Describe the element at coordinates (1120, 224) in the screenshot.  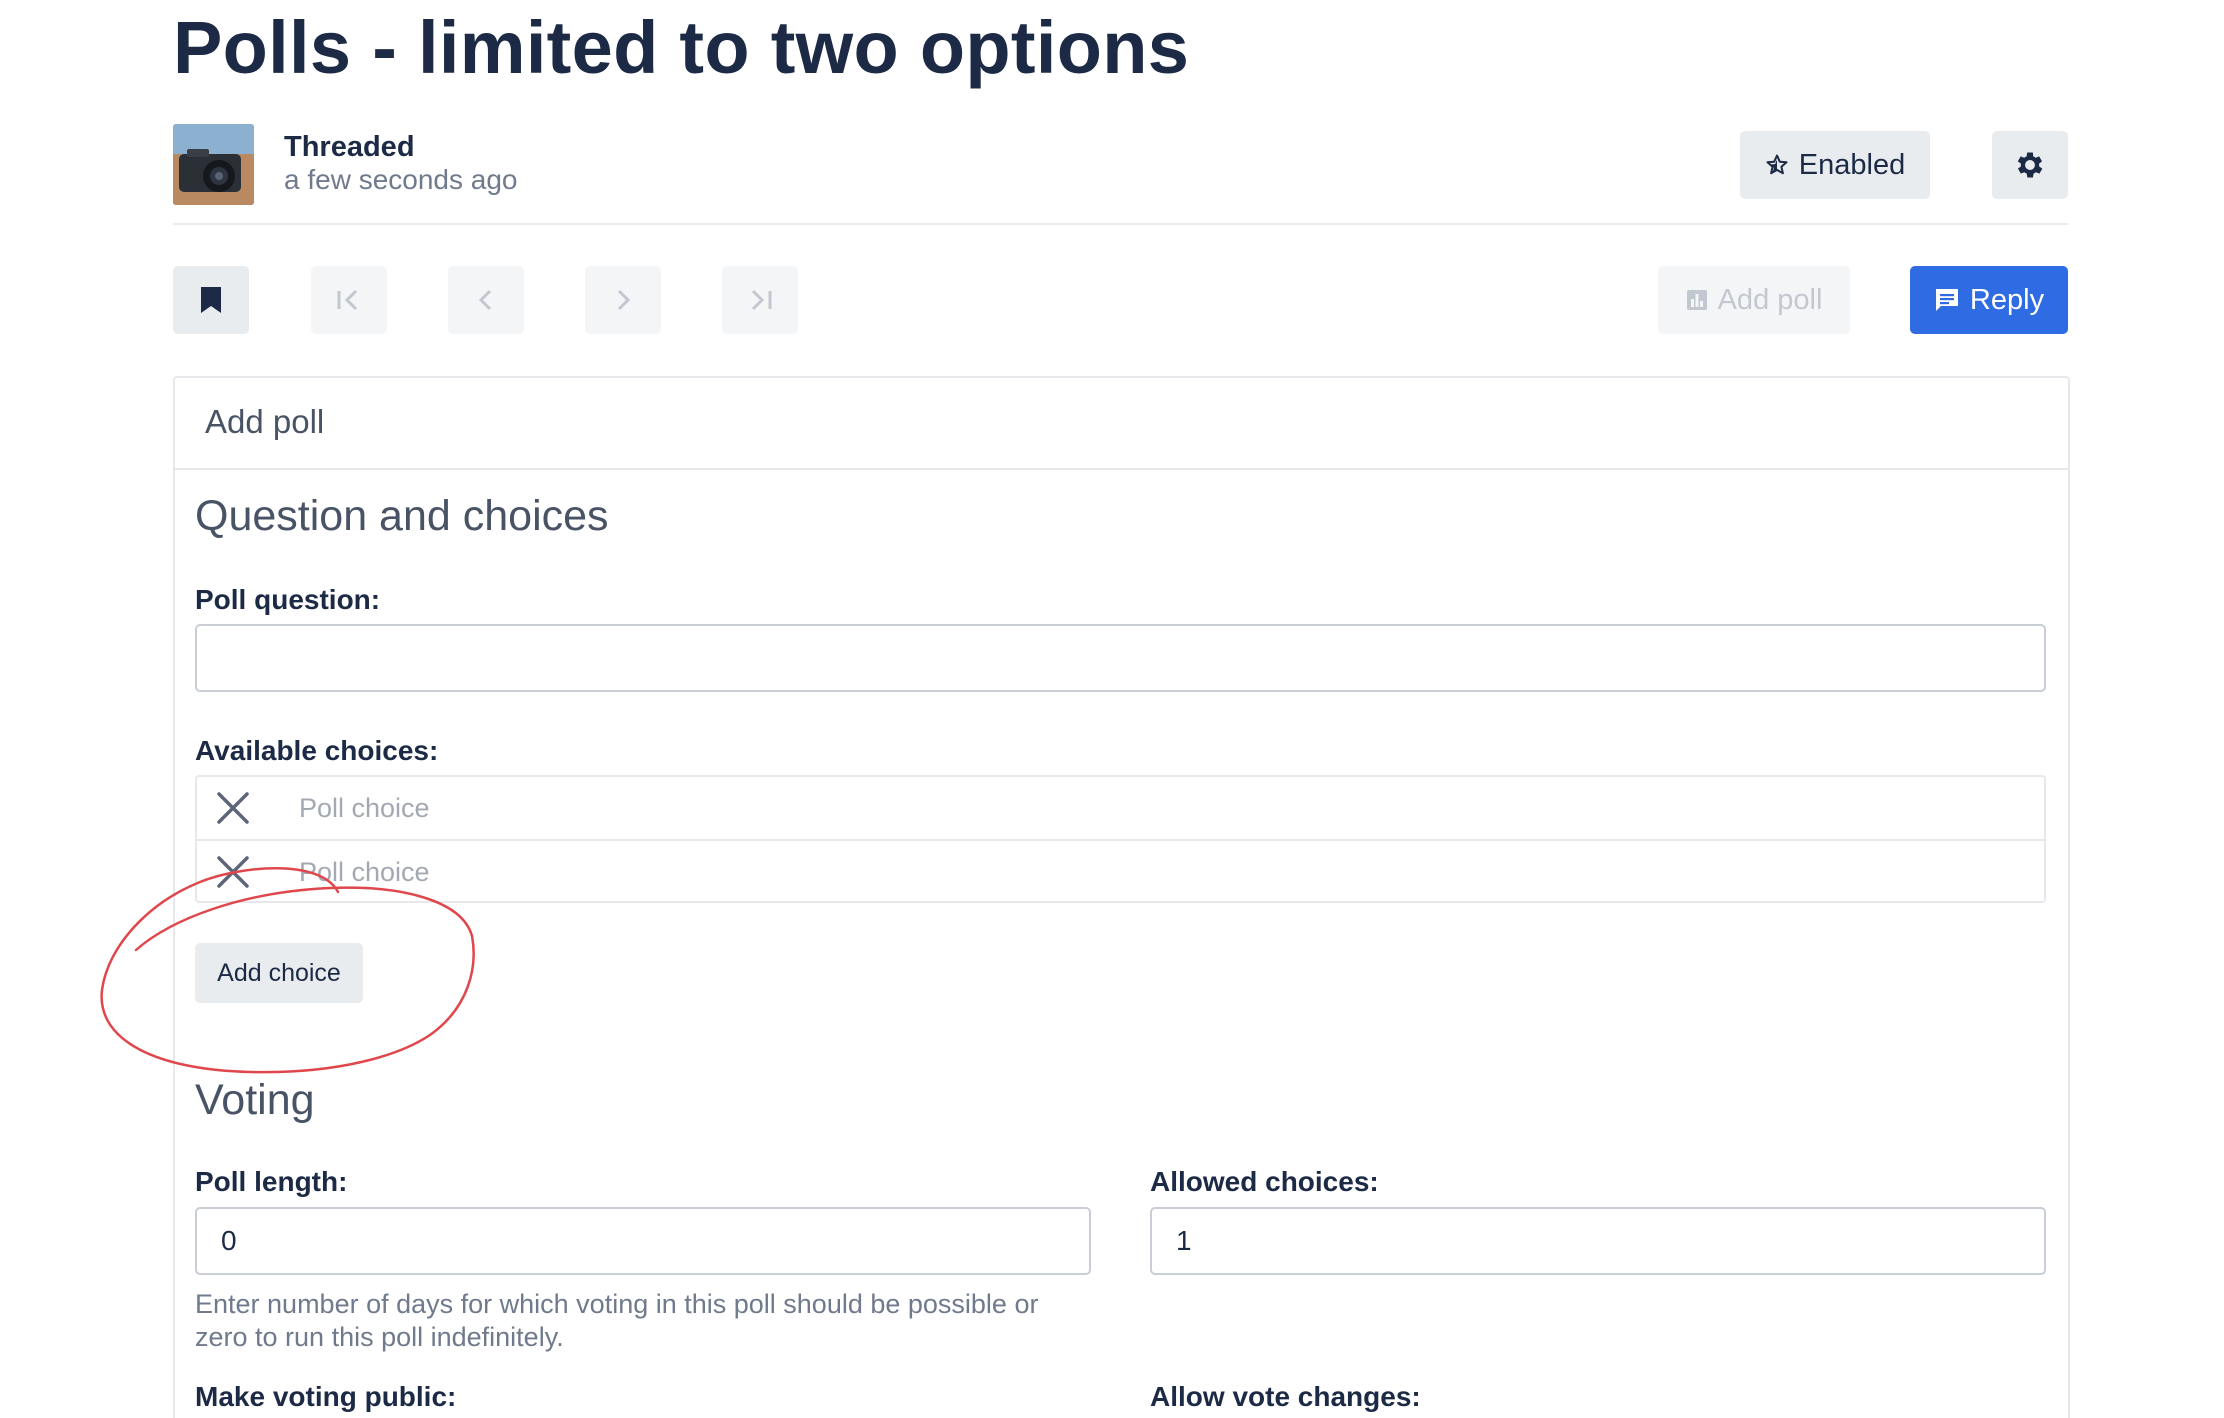
I see `header-divider` at that location.